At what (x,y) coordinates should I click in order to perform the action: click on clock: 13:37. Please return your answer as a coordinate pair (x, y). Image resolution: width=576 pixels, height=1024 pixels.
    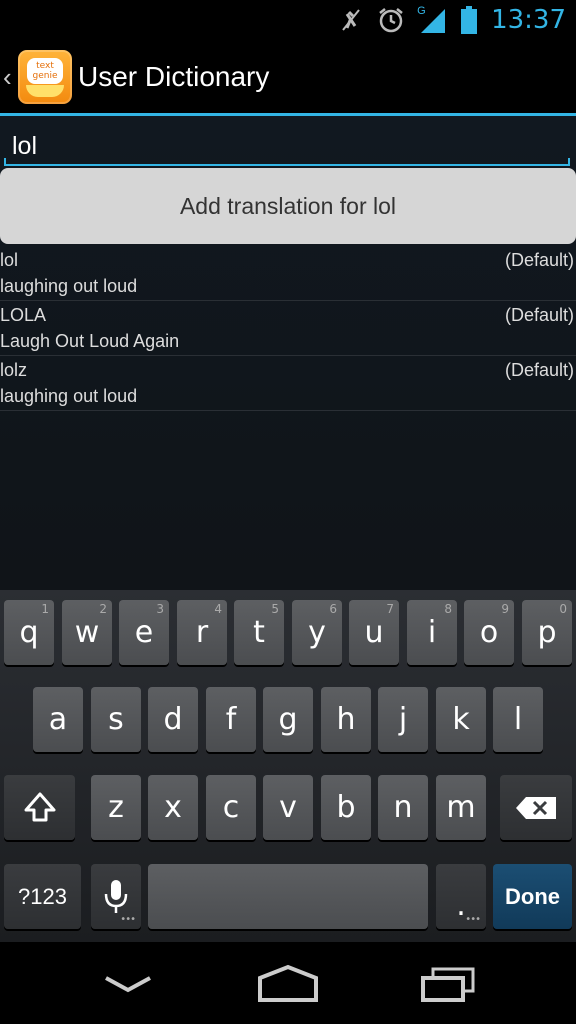
    Looking at the image, I should click on (528, 20).